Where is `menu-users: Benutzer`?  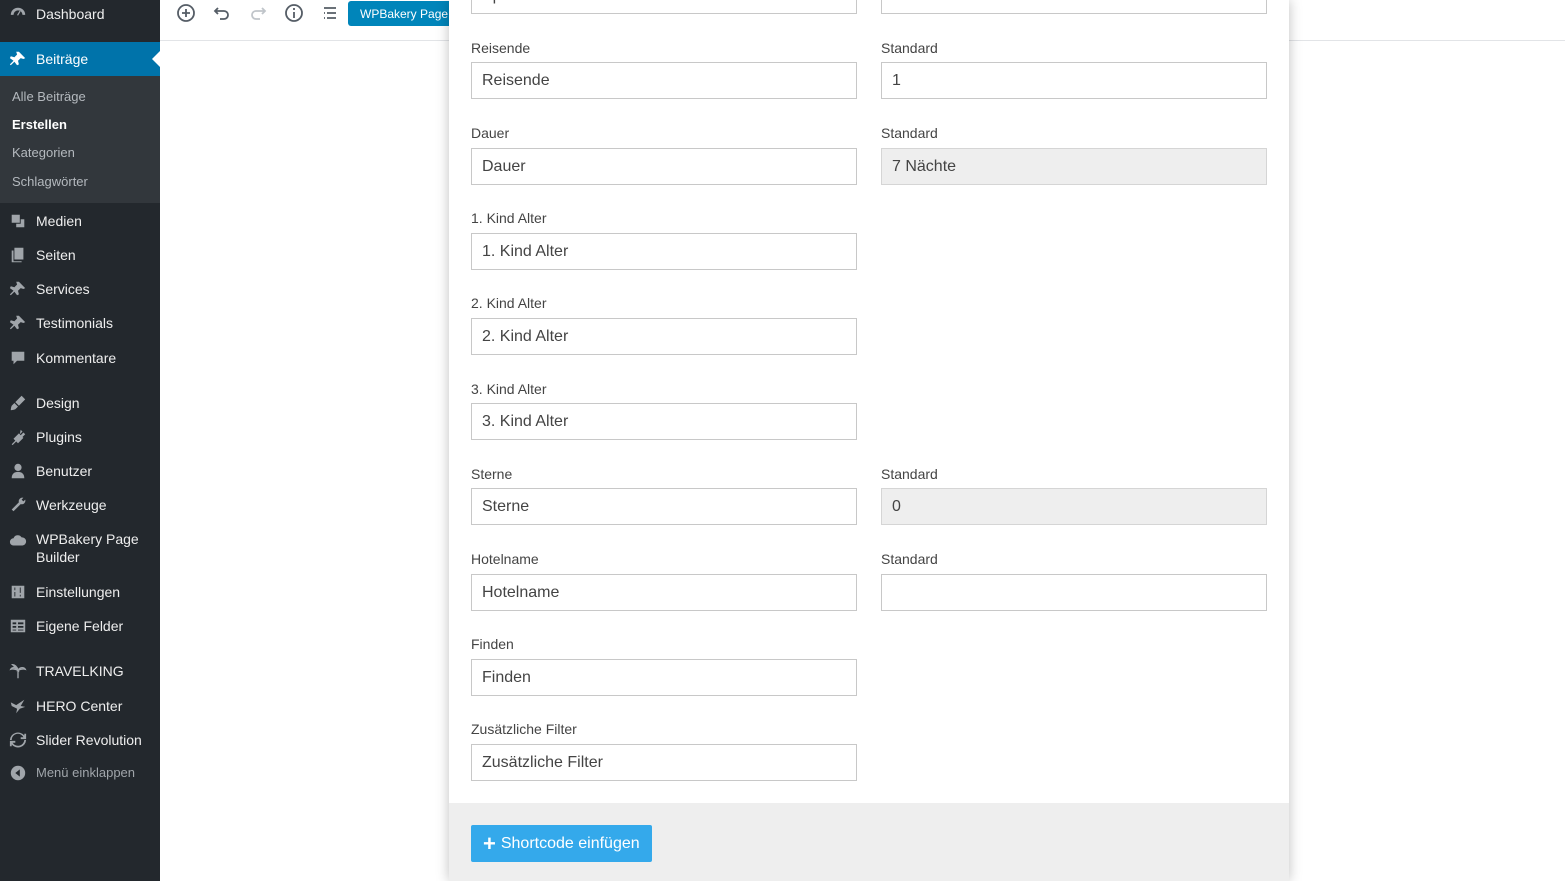
menu-users: Benutzer is located at coordinates (80, 471).